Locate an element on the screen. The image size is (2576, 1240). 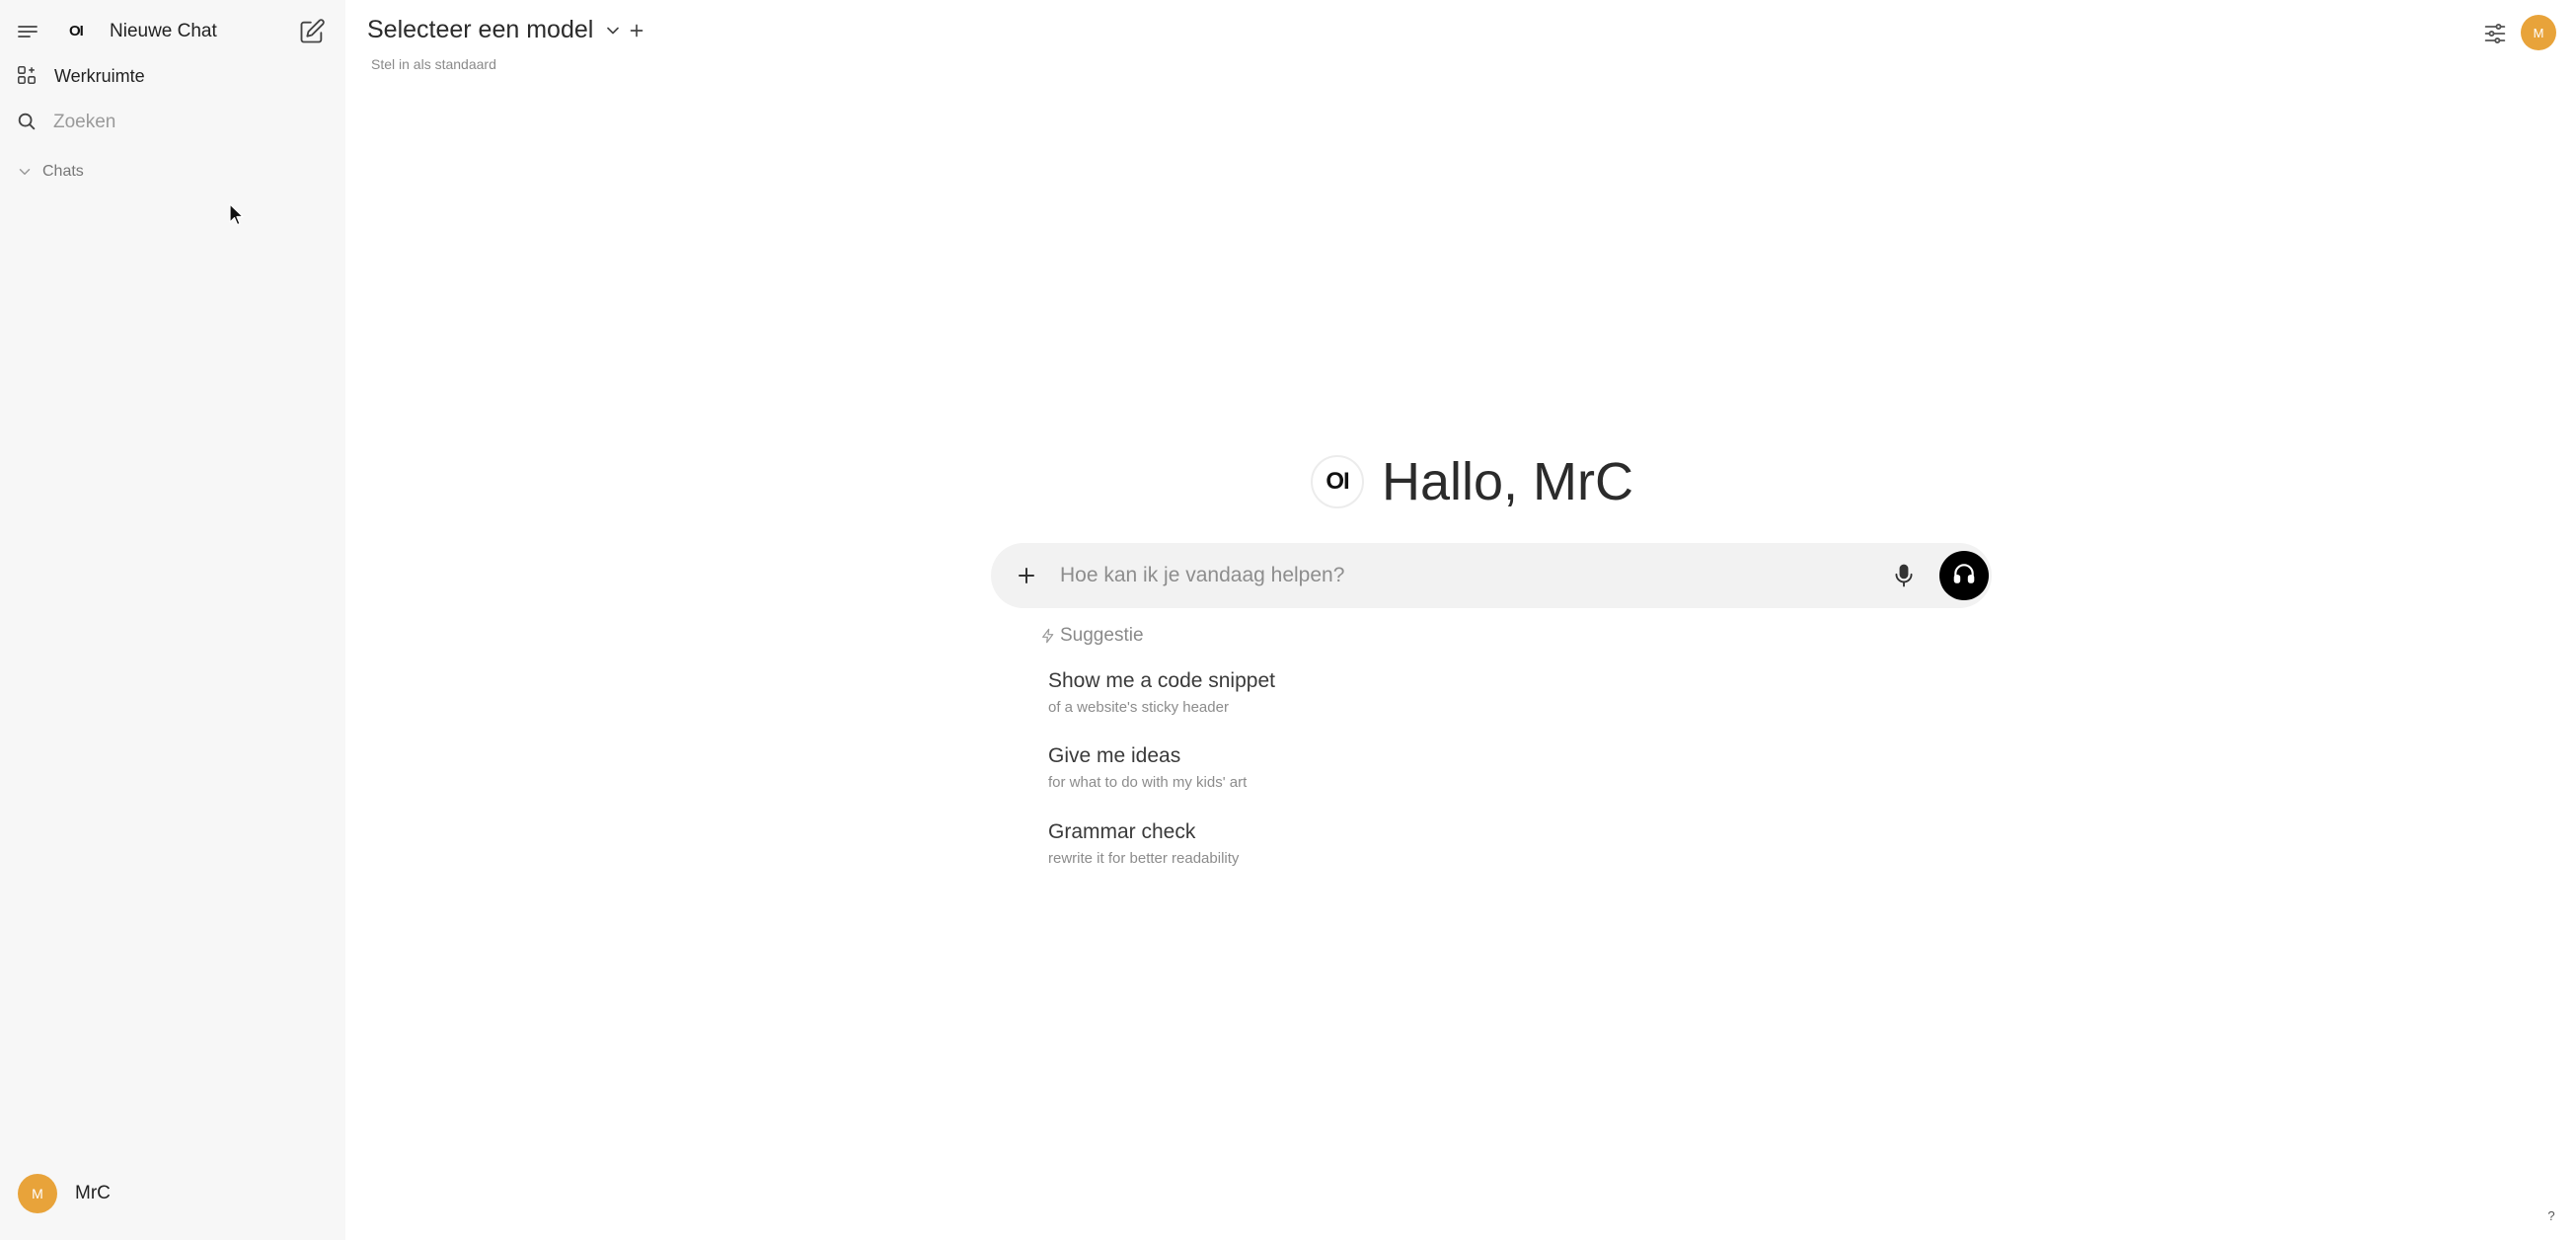
plus-icon is located at coordinates (1026, 576).